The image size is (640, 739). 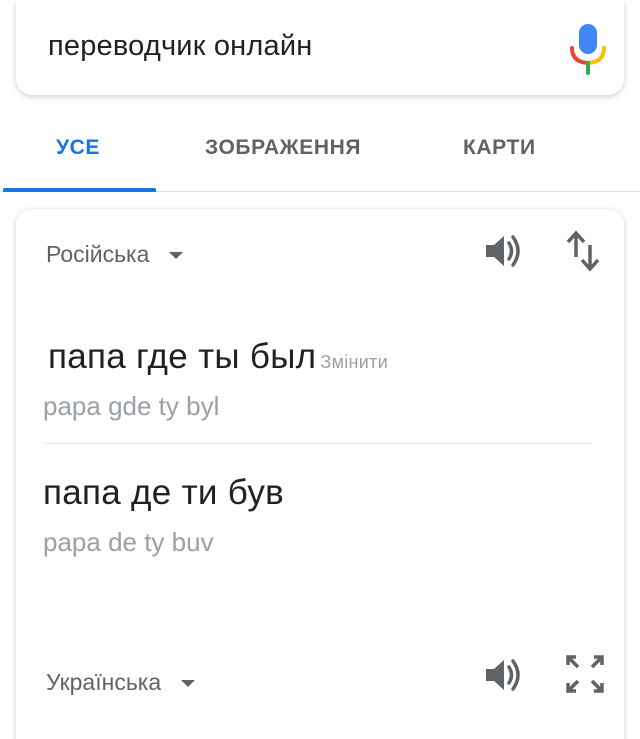 I want to click on microphone-icon, so click(x=588, y=49).